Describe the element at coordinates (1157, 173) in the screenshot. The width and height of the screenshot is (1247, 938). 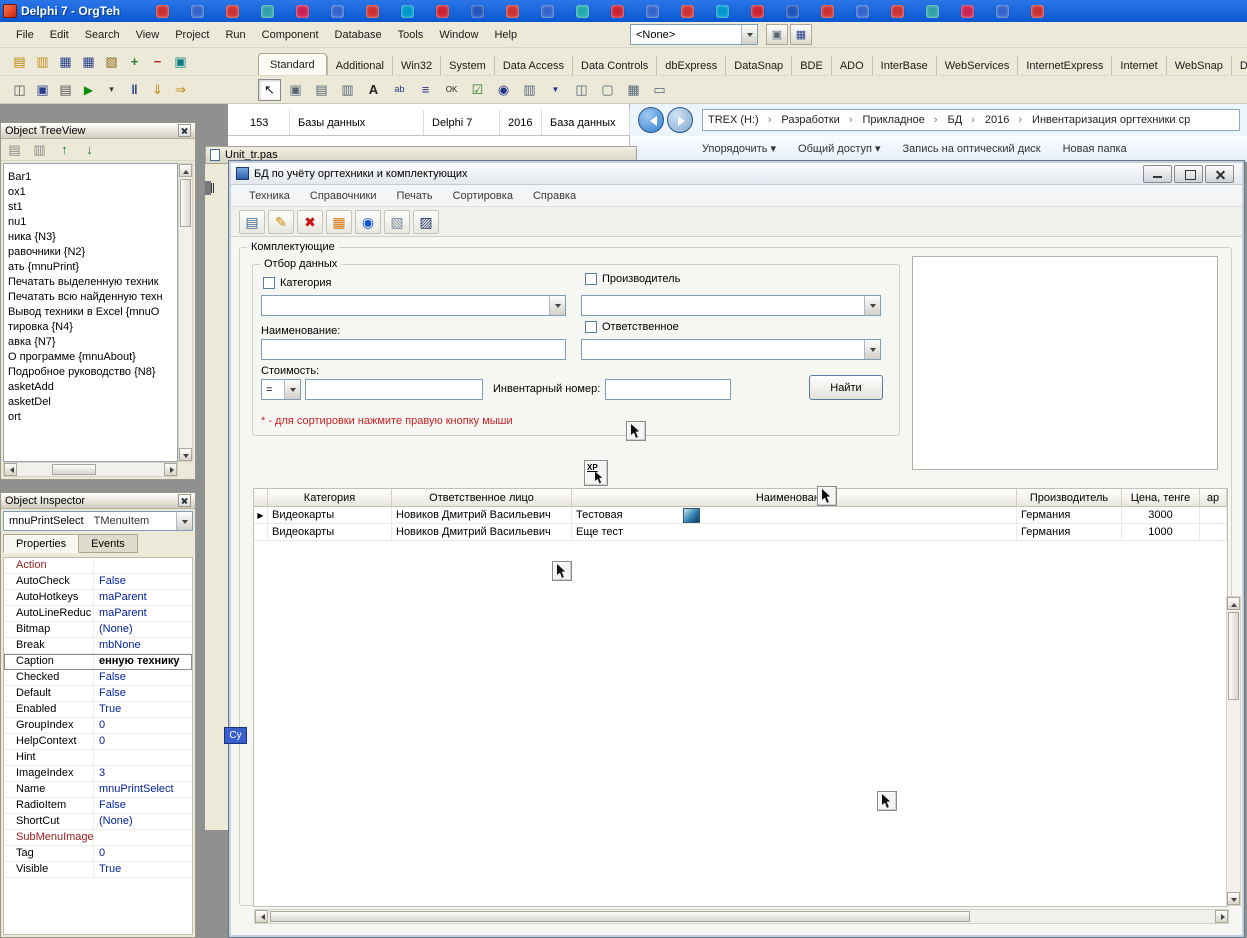
I see `minimize-button` at that location.